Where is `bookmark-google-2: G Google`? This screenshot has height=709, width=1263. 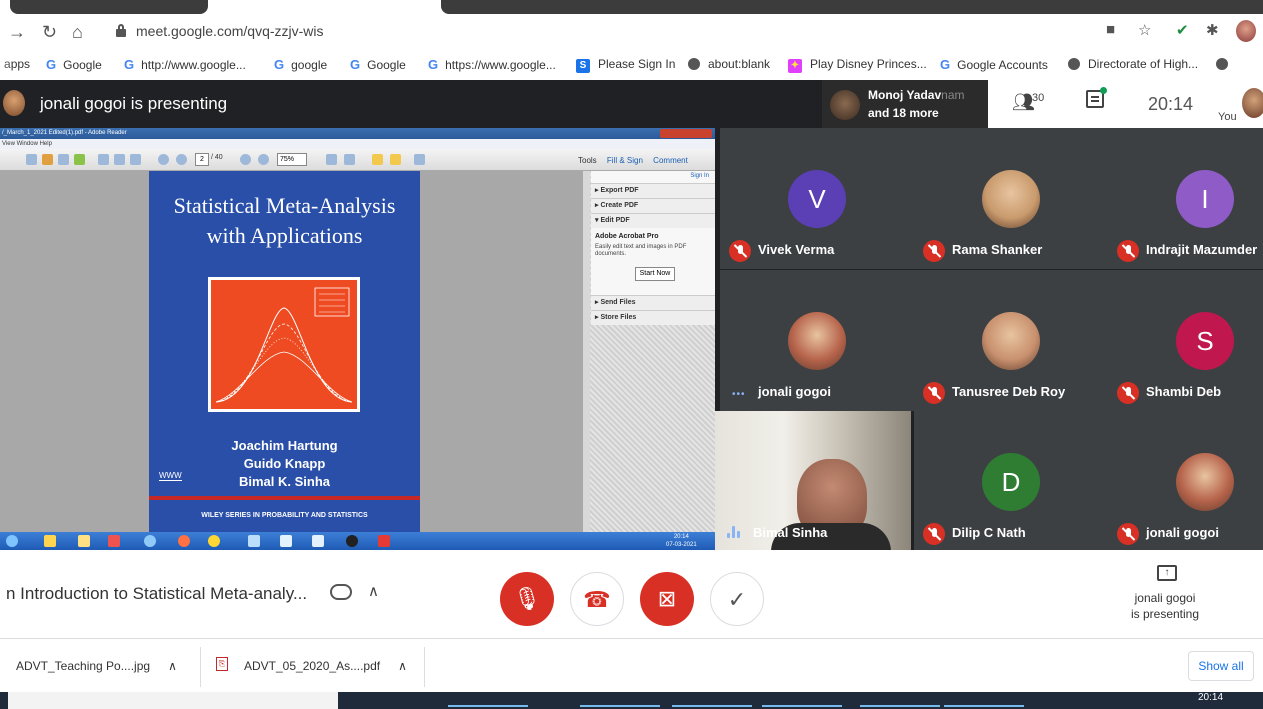
bookmark-google-2: G Google is located at coordinates (378, 64).